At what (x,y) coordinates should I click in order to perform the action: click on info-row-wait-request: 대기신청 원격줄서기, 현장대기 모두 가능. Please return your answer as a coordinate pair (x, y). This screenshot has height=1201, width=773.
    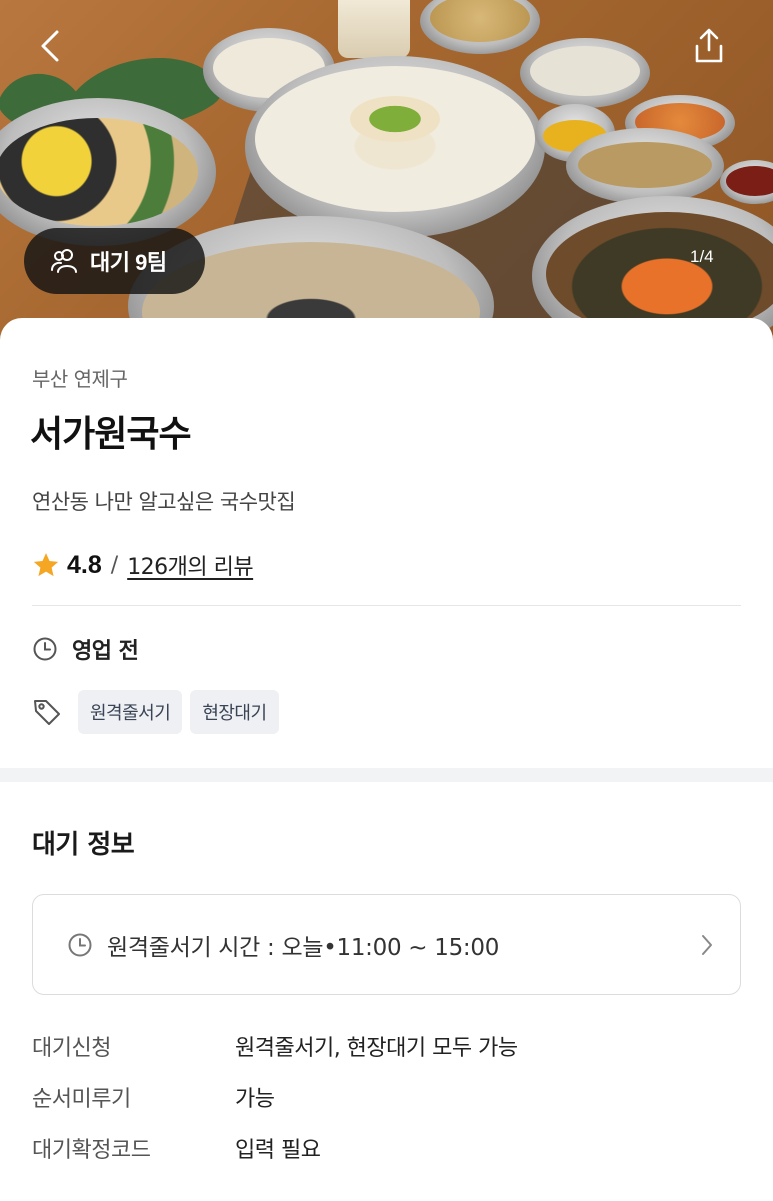
    Looking at the image, I should click on (275, 1046).